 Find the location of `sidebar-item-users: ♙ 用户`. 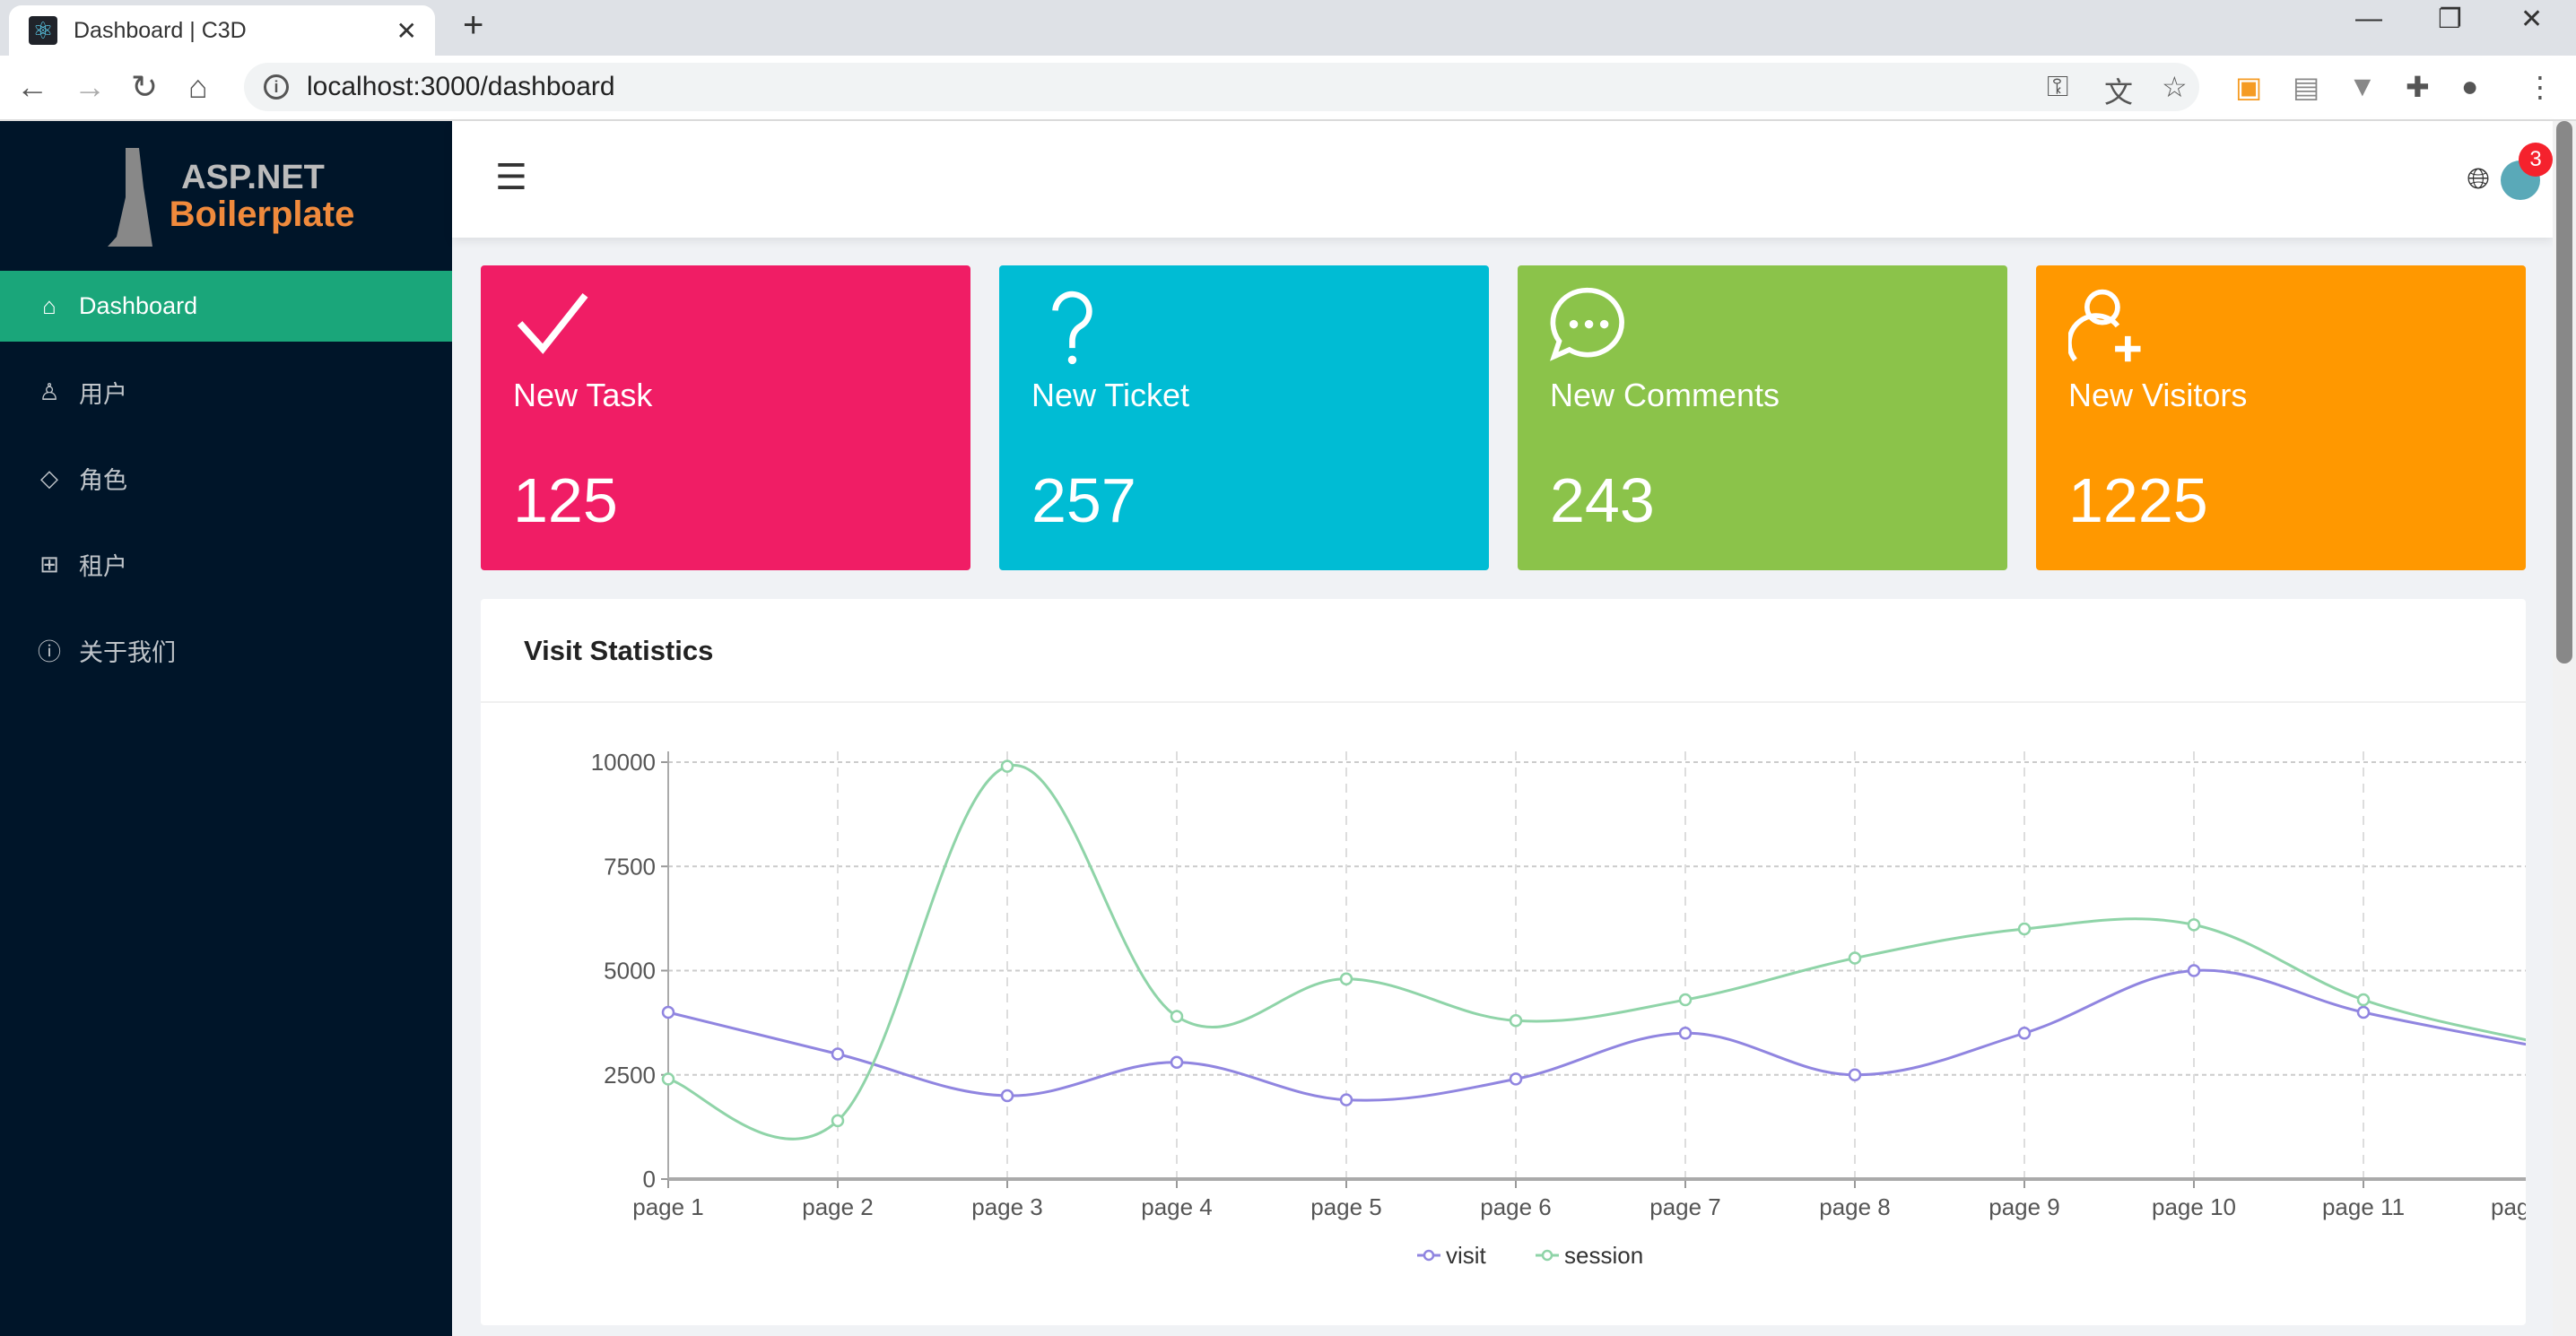

sidebar-item-users: ♙ 用户 is located at coordinates (226, 393).